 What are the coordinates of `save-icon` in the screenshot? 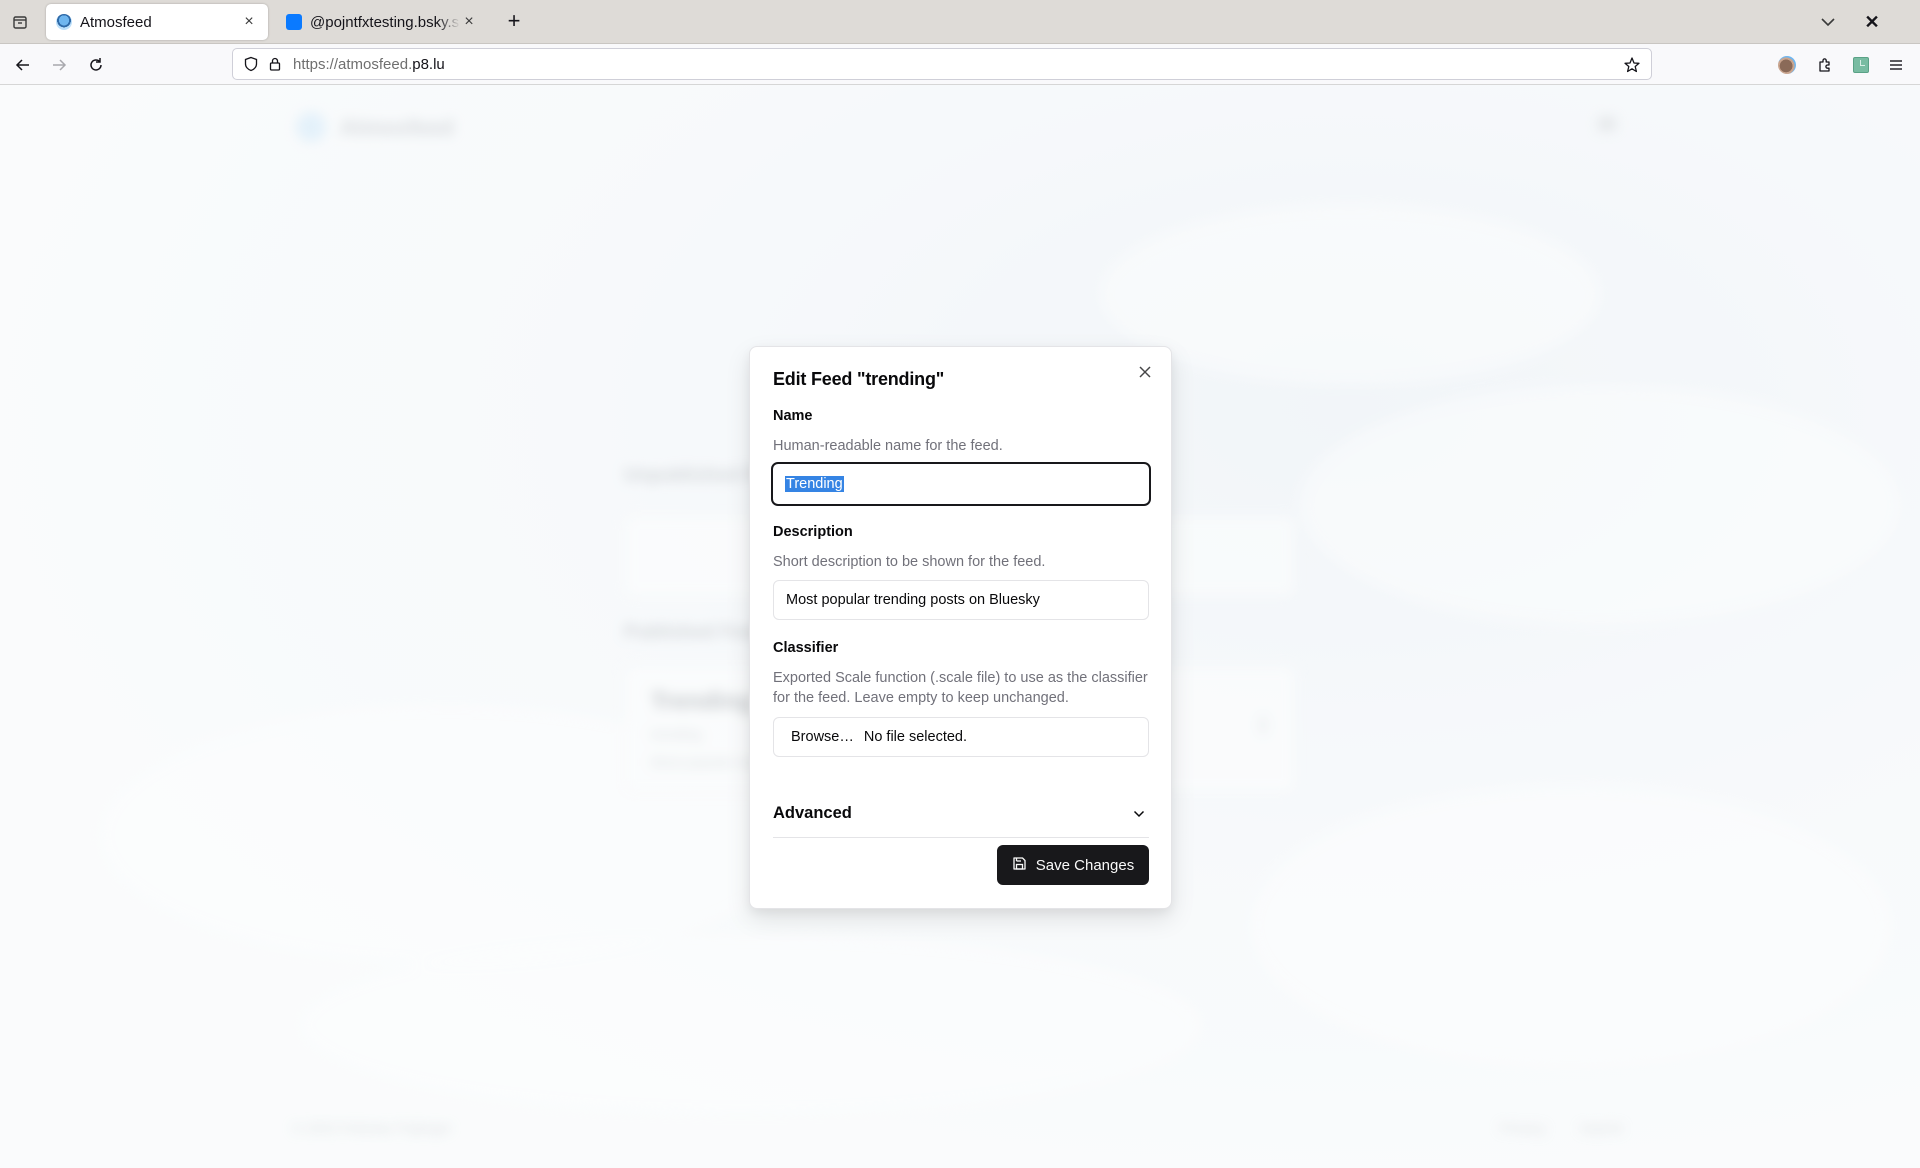 It's located at (1019, 865).